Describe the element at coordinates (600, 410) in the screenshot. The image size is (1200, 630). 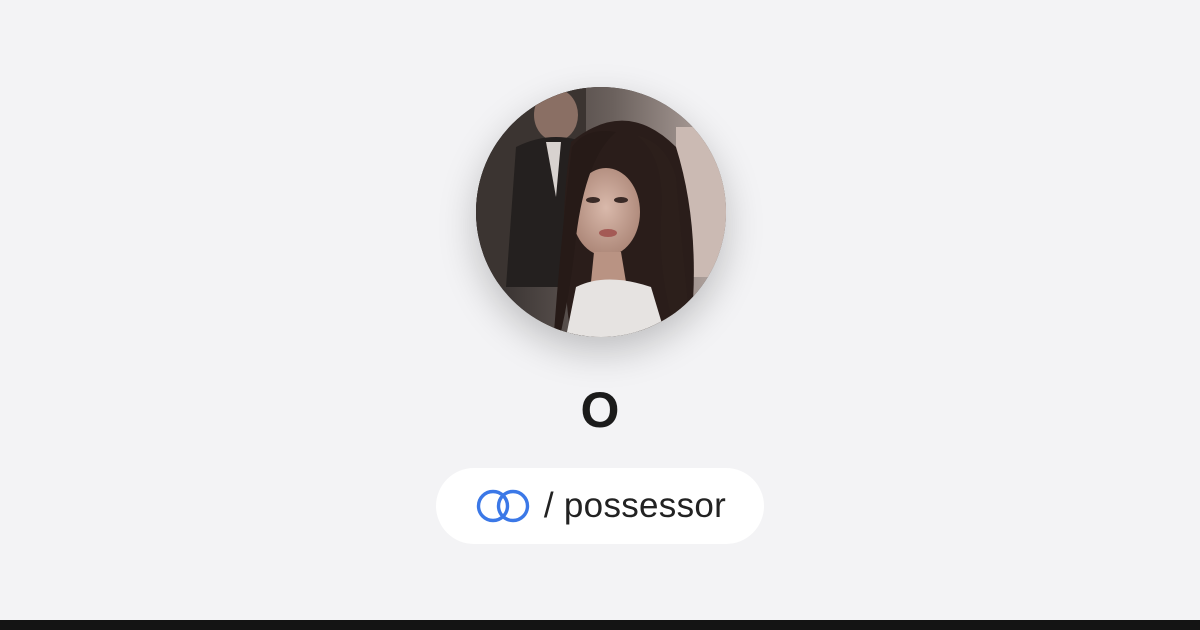
I see `display-name: O` at that location.